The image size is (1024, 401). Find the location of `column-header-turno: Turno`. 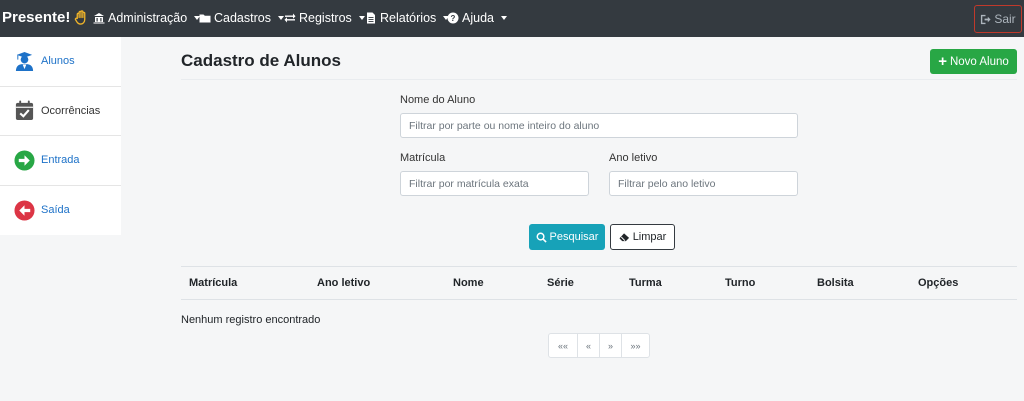

column-header-turno: Turno is located at coordinates (740, 283).